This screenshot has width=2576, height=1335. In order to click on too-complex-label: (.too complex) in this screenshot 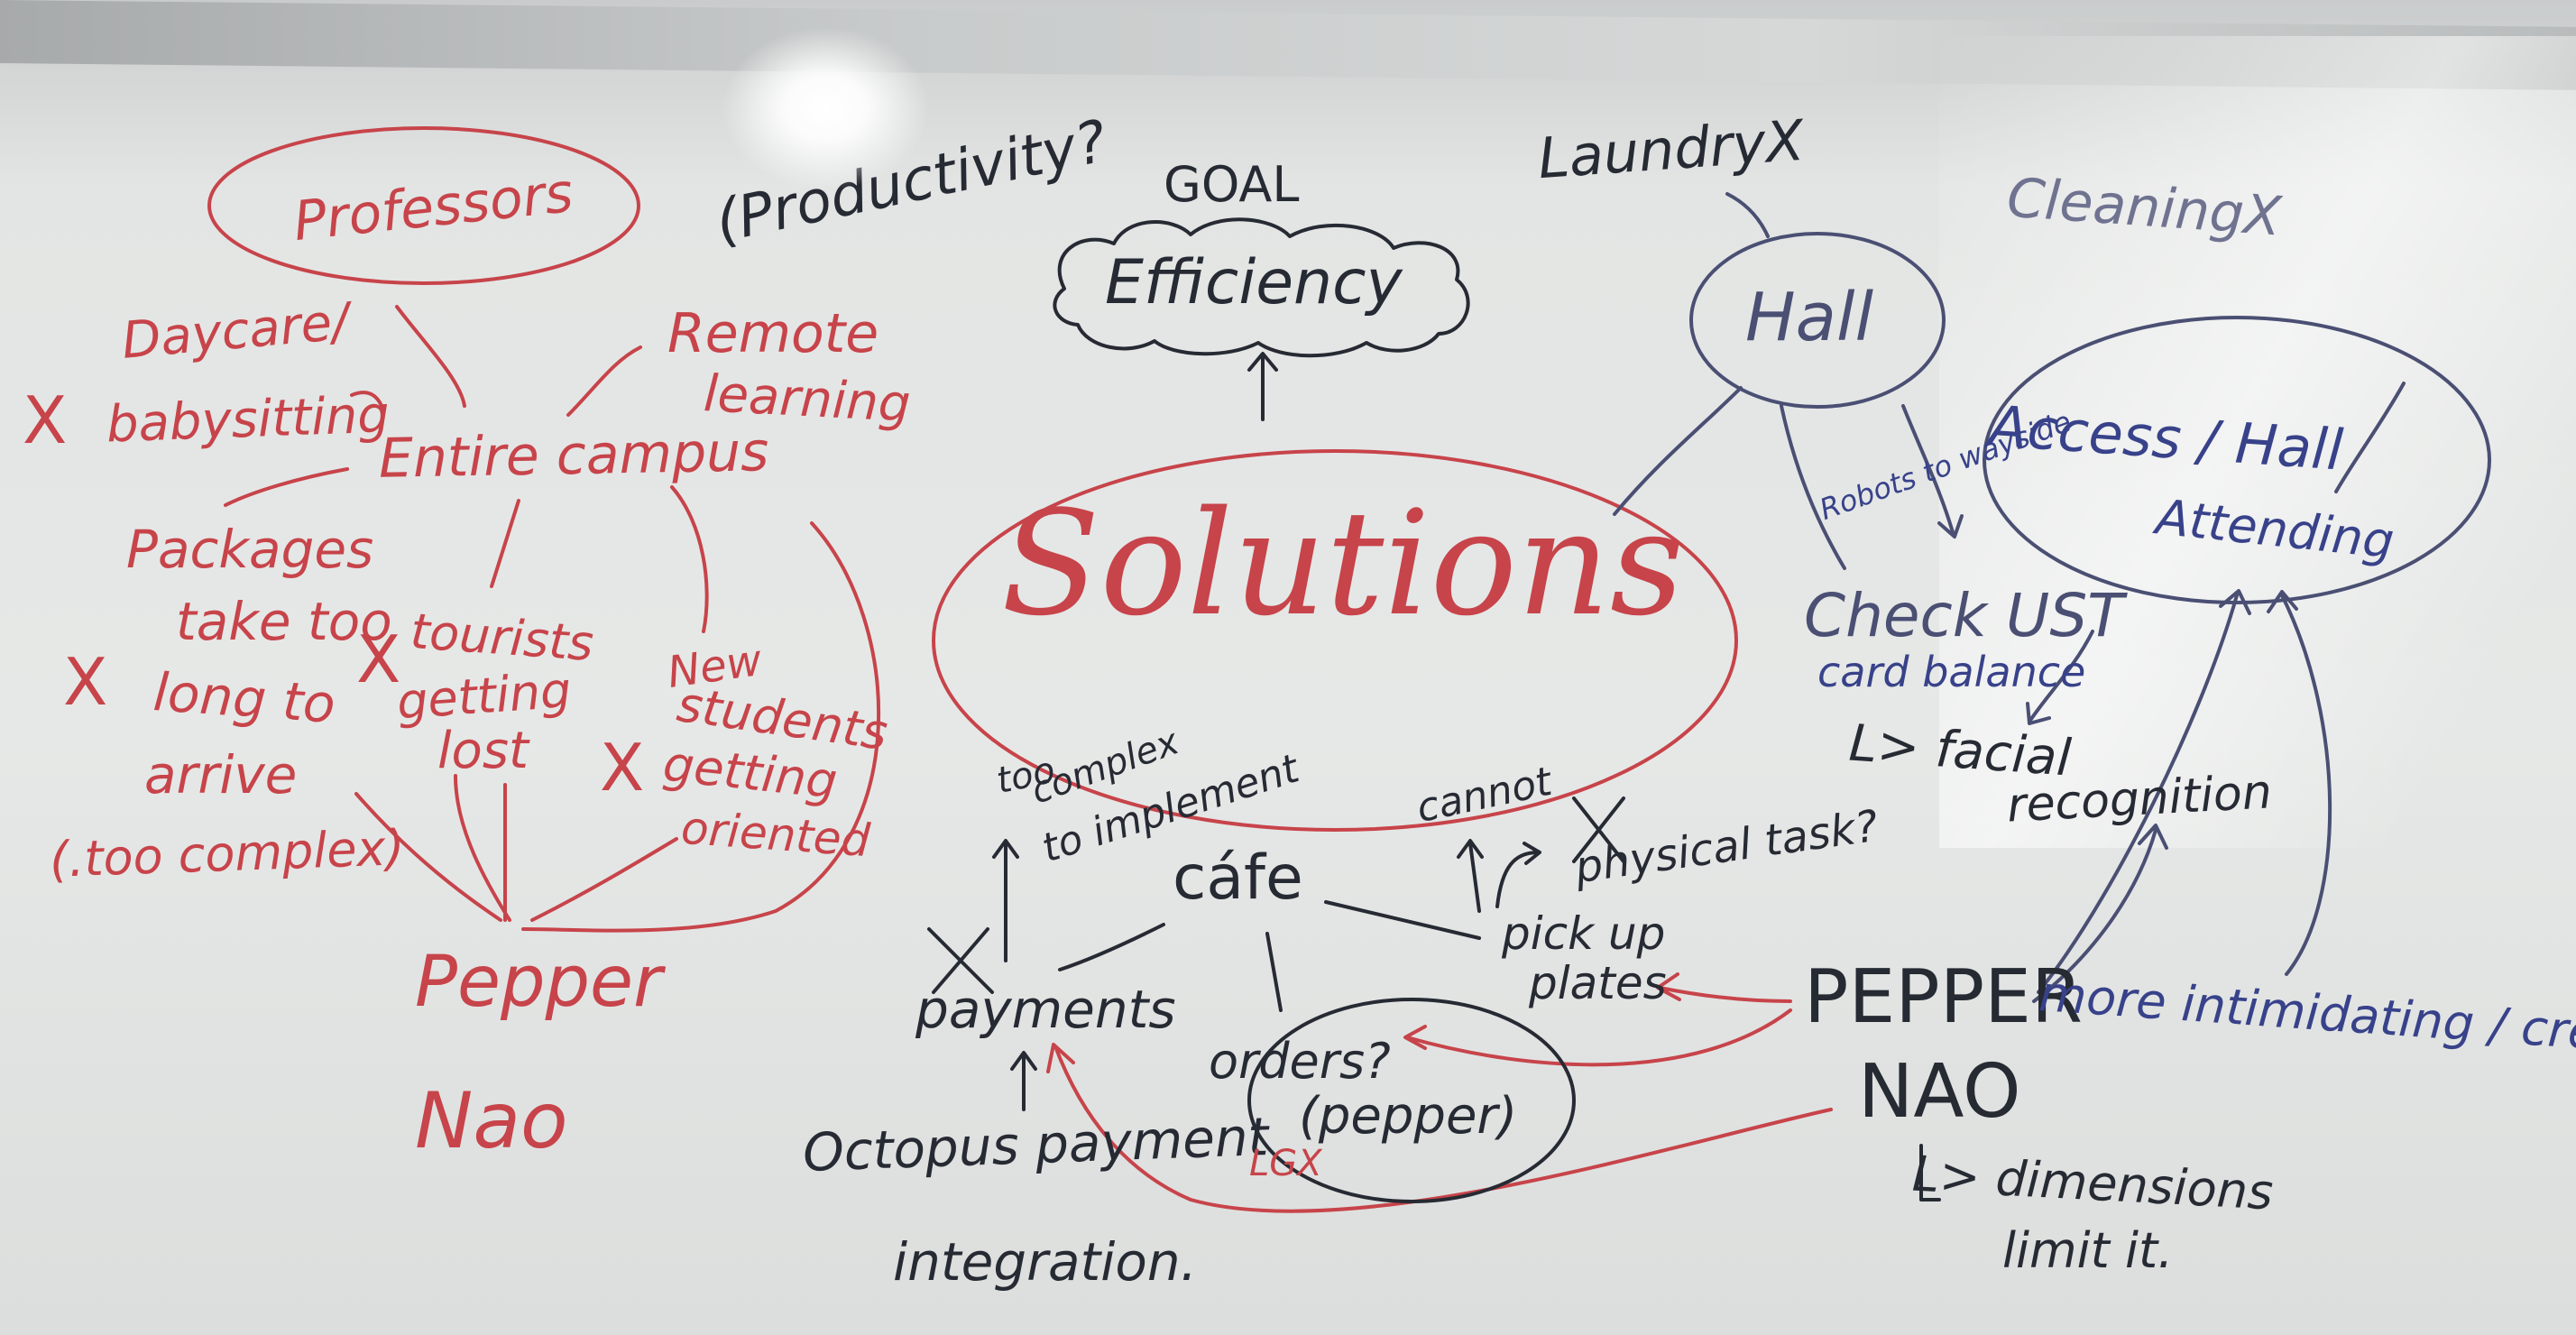, I will do `click(227, 853)`.